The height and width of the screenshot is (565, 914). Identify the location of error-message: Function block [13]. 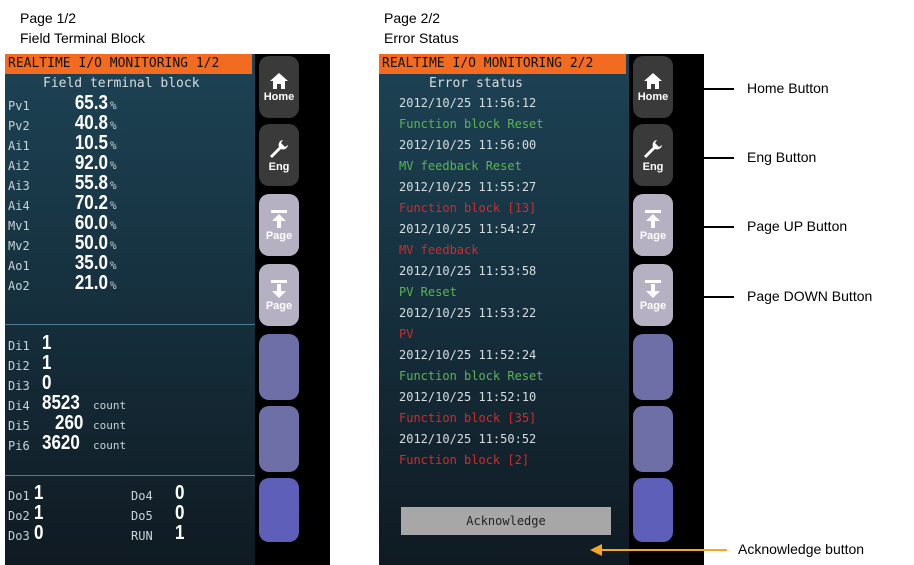
(468, 208).